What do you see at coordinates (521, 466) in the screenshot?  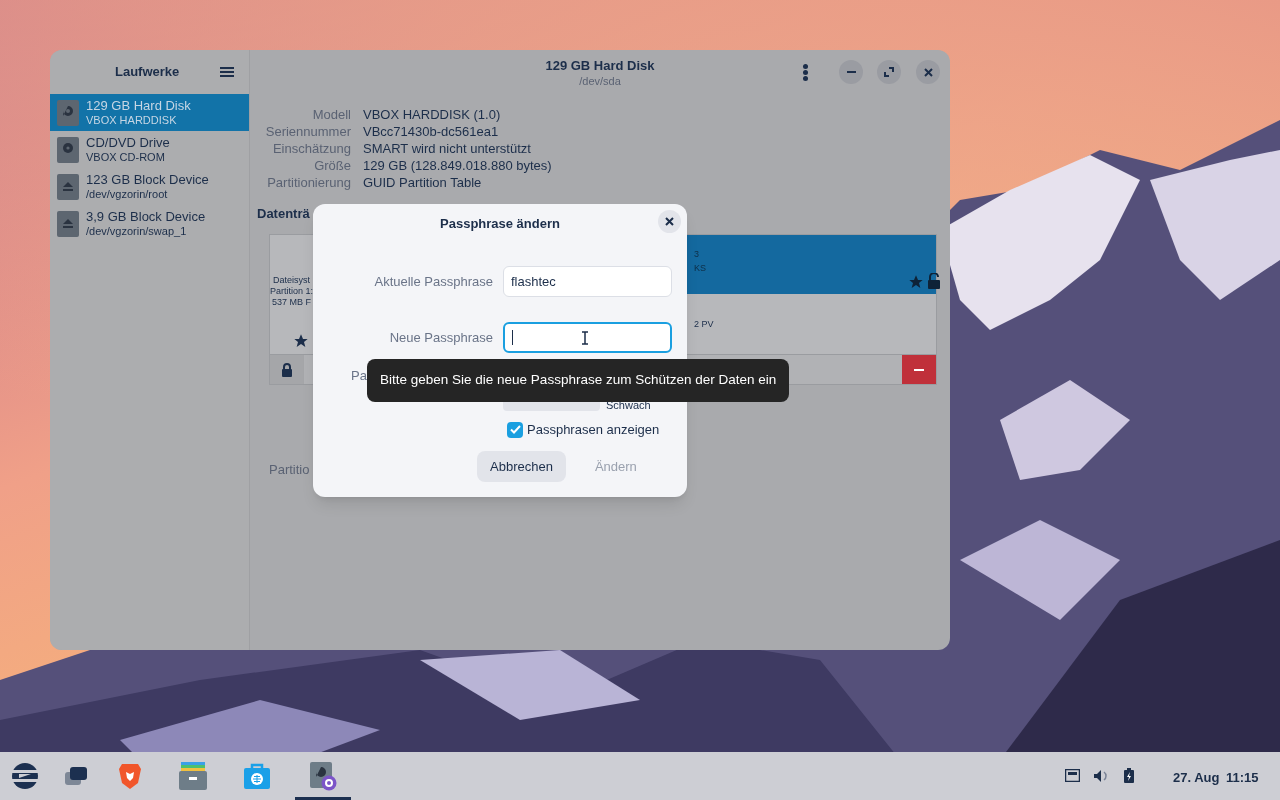 I see `dialog-button: Abbrechen` at bounding box center [521, 466].